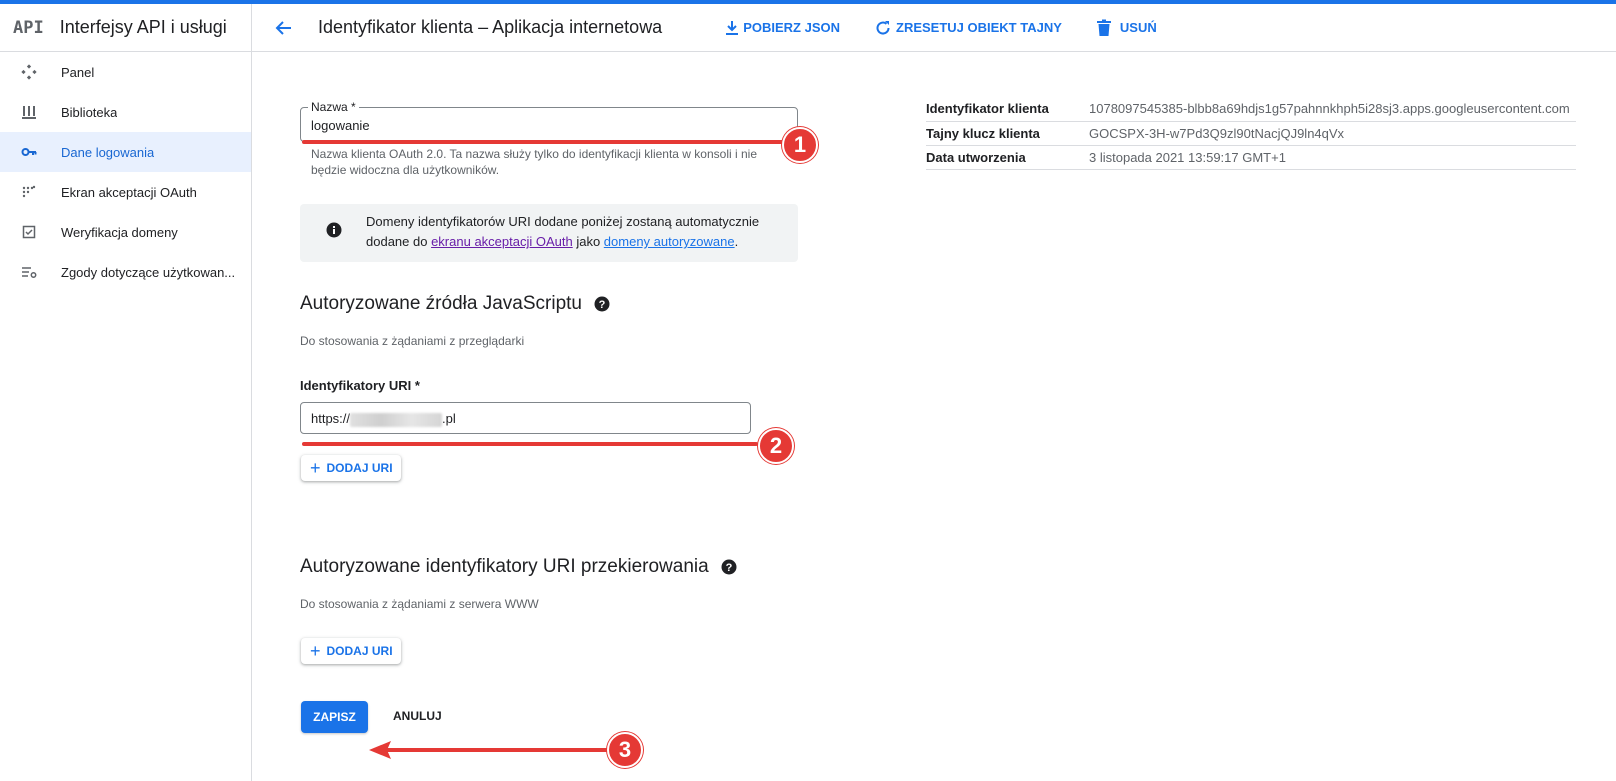 The height and width of the screenshot is (781, 1616). Describe the element at coordinates (396, 419) in the screenshot. I see `redacted-blur` at that location.